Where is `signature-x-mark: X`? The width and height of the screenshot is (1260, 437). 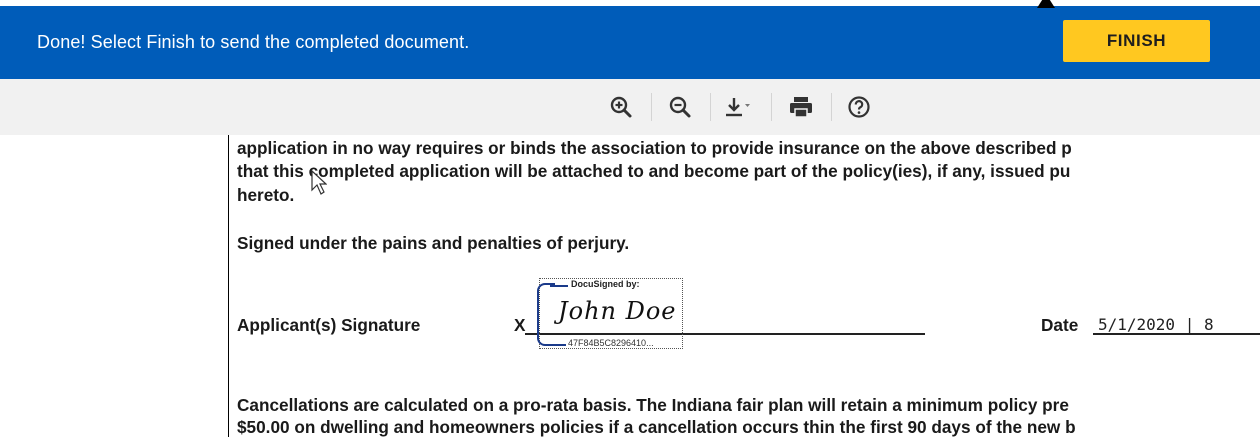 signature-x-mark: X is located at coordinates (520, 325).